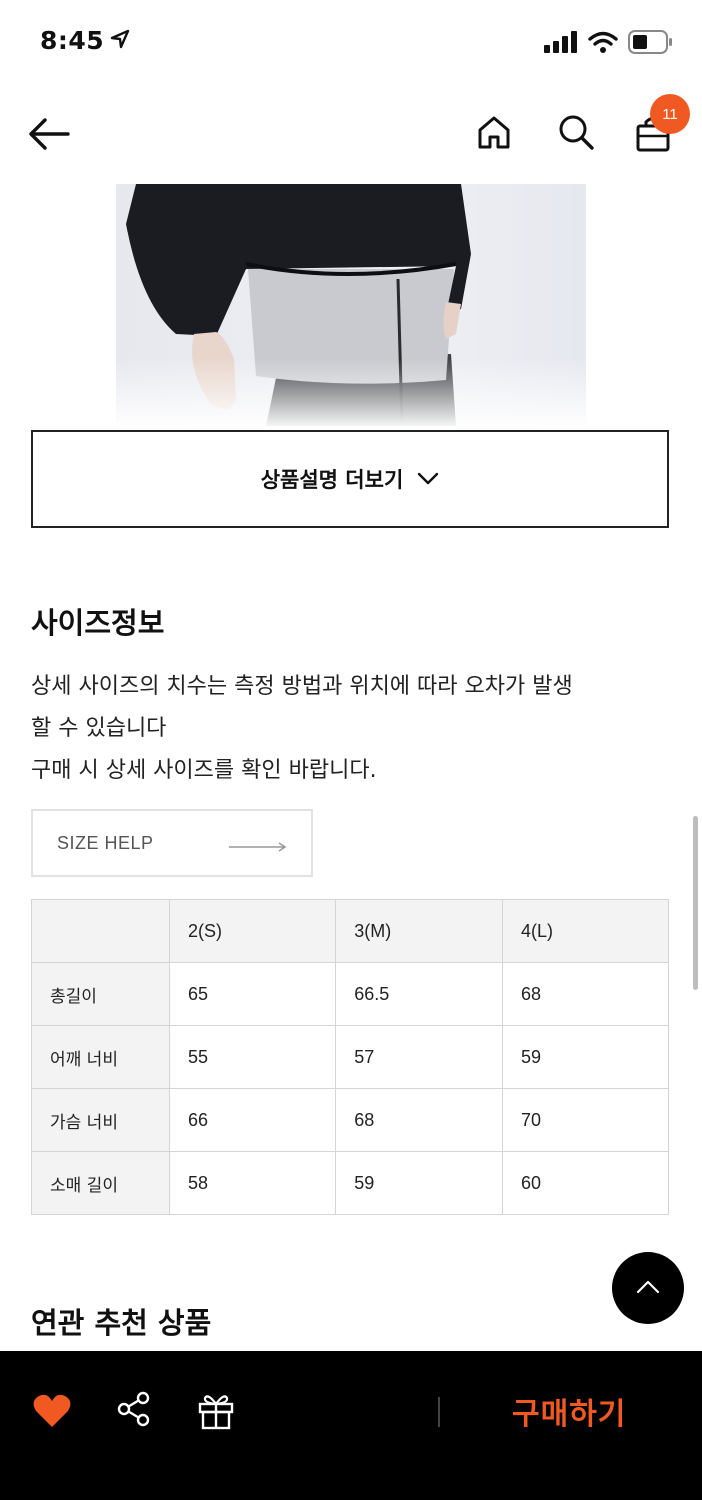 Image resolution: width=702 pixels, height=1500 pixels. I want to click on gift-icon, so click(216, 1411).